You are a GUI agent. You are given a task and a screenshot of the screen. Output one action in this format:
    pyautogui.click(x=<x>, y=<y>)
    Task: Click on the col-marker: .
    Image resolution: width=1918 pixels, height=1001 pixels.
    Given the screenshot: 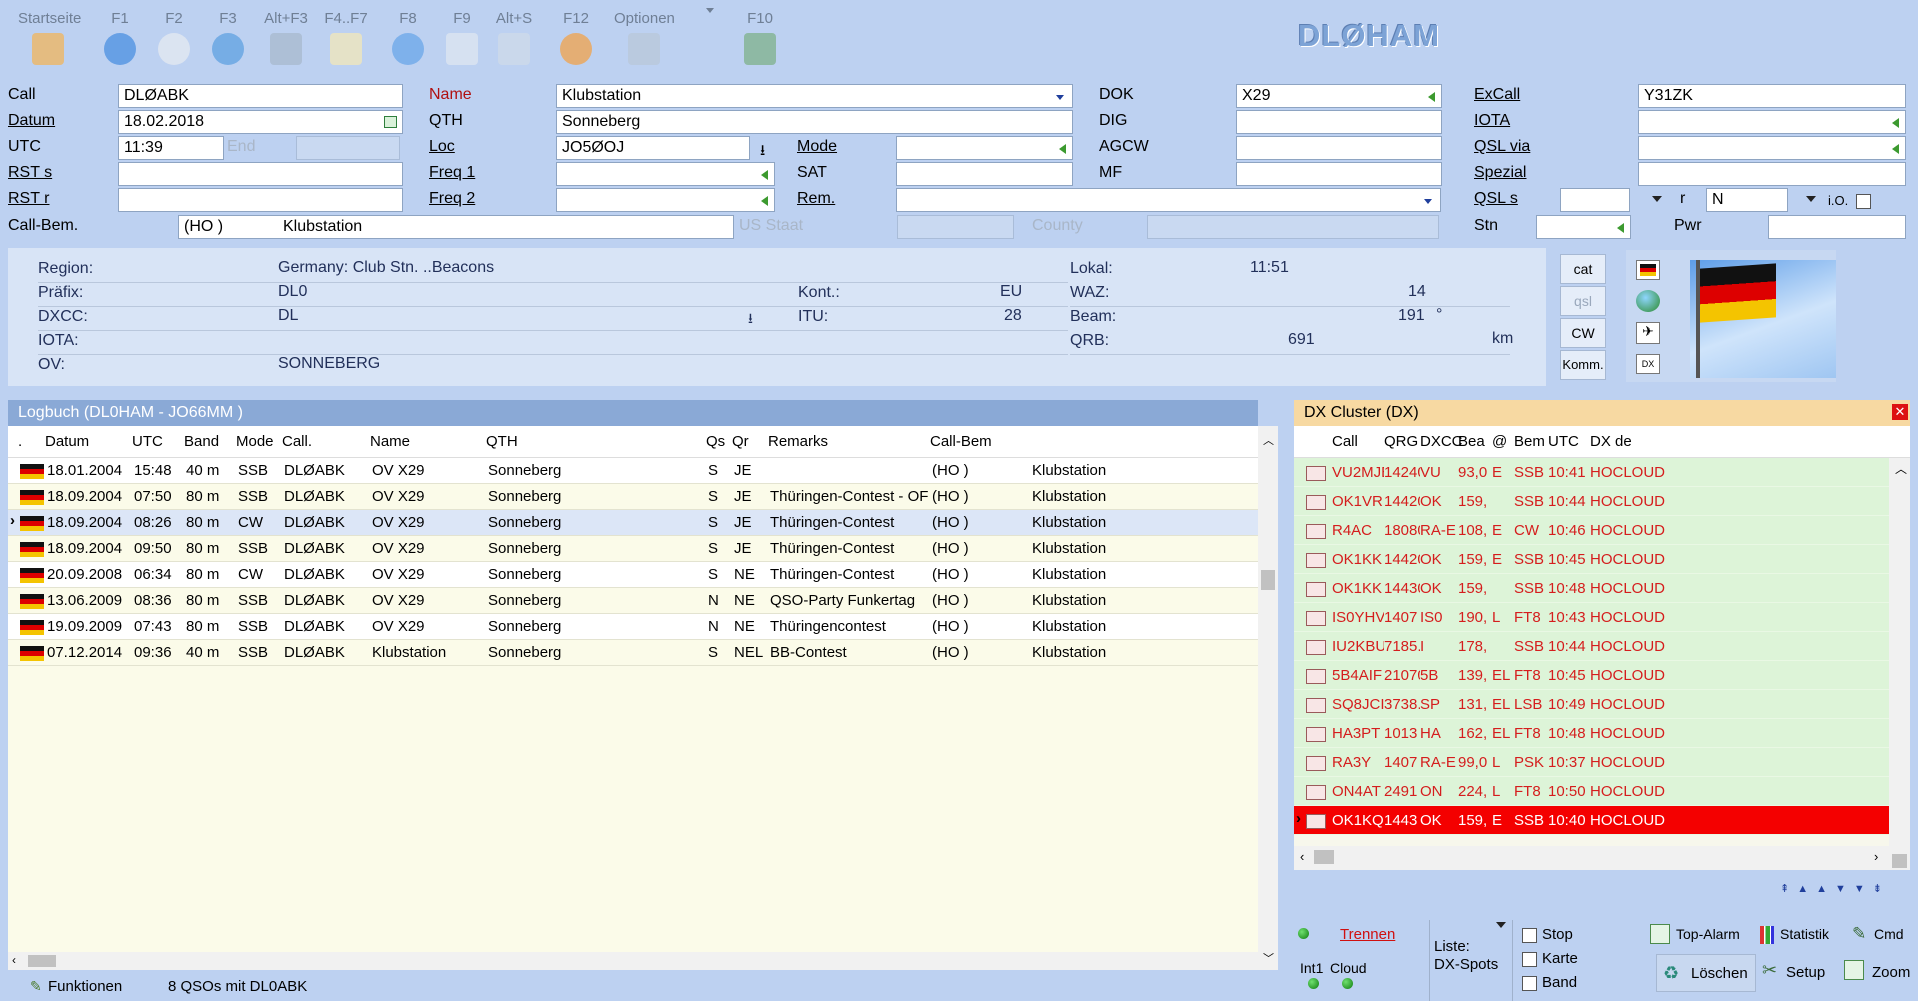 What is the action you would take?
    pyautogui.click(x=20, y=441)
    